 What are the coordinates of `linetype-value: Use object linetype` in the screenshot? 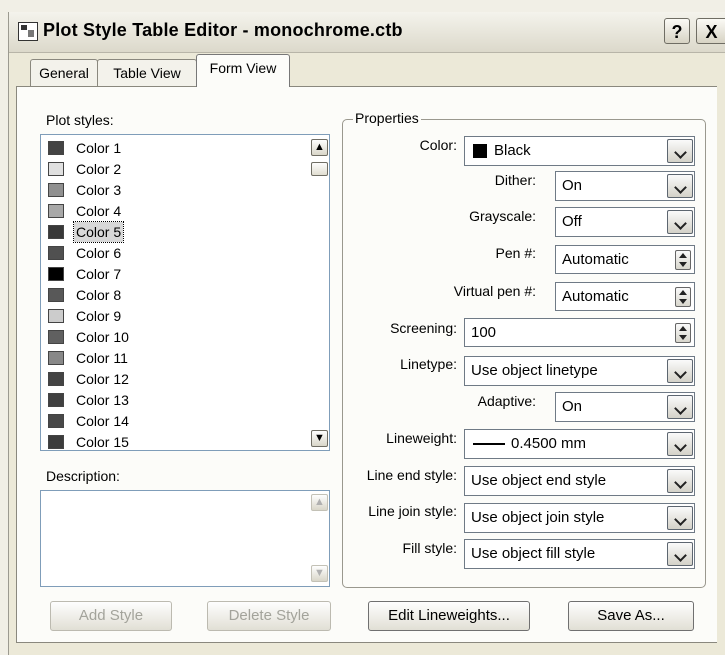 It's located at (534, 370).